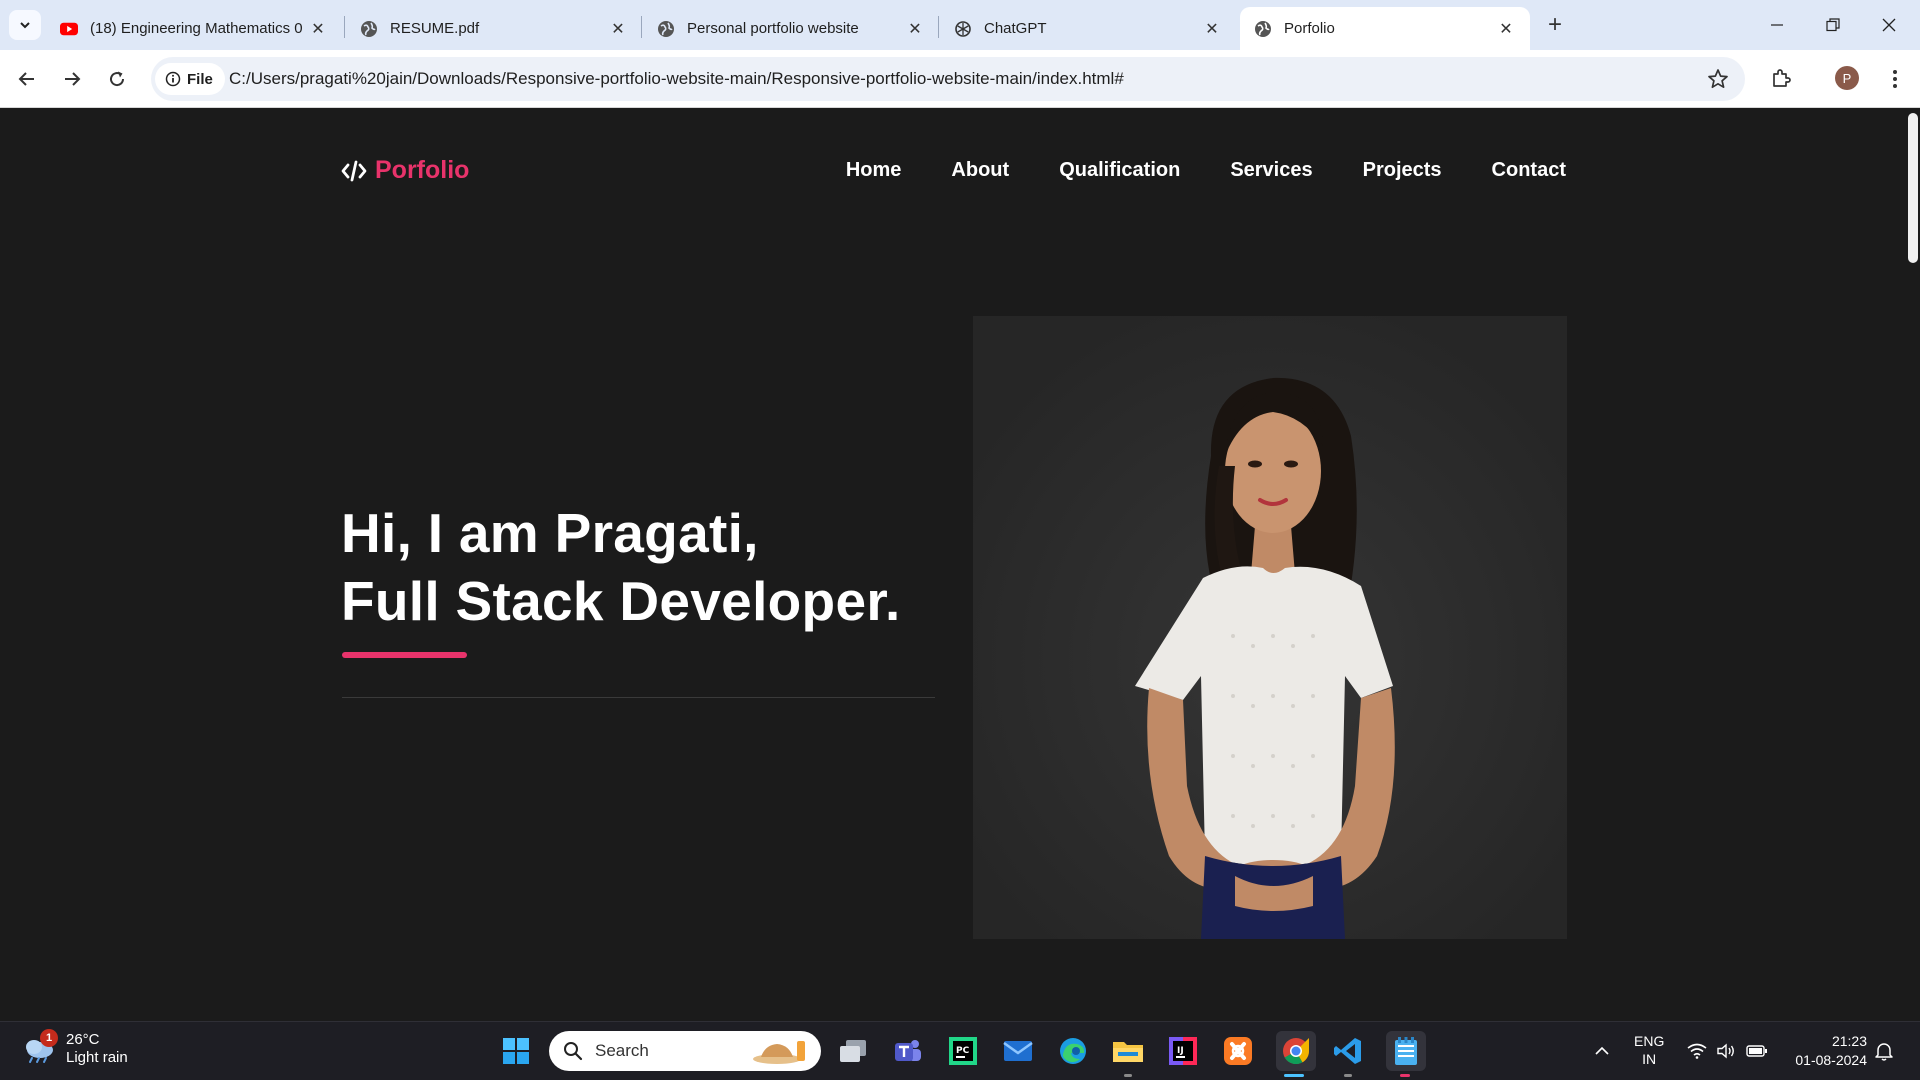 This screenshot has width=1920, height=1080. What do you see at coordinates (622, 1050) in the screenshot?
I see `search-placeholder: Search` at bounding box center [622, 1050].